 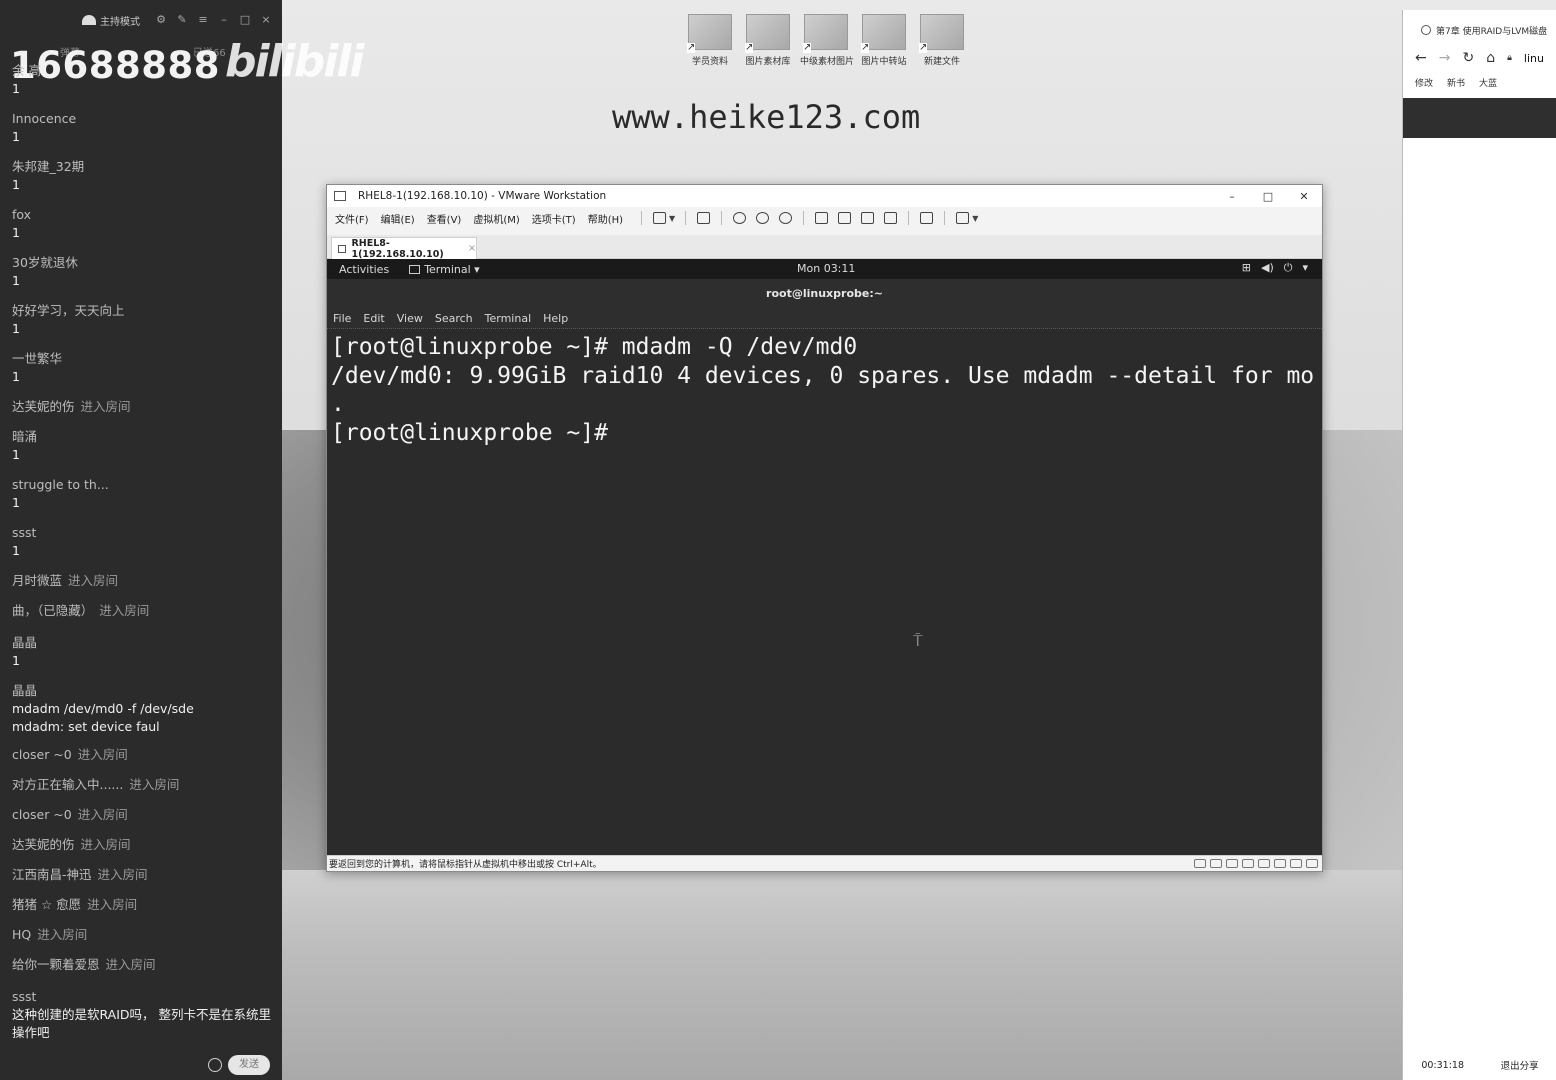 I want to click on terminal-menu-terminal: Terminal, so click(x=508, y=318).